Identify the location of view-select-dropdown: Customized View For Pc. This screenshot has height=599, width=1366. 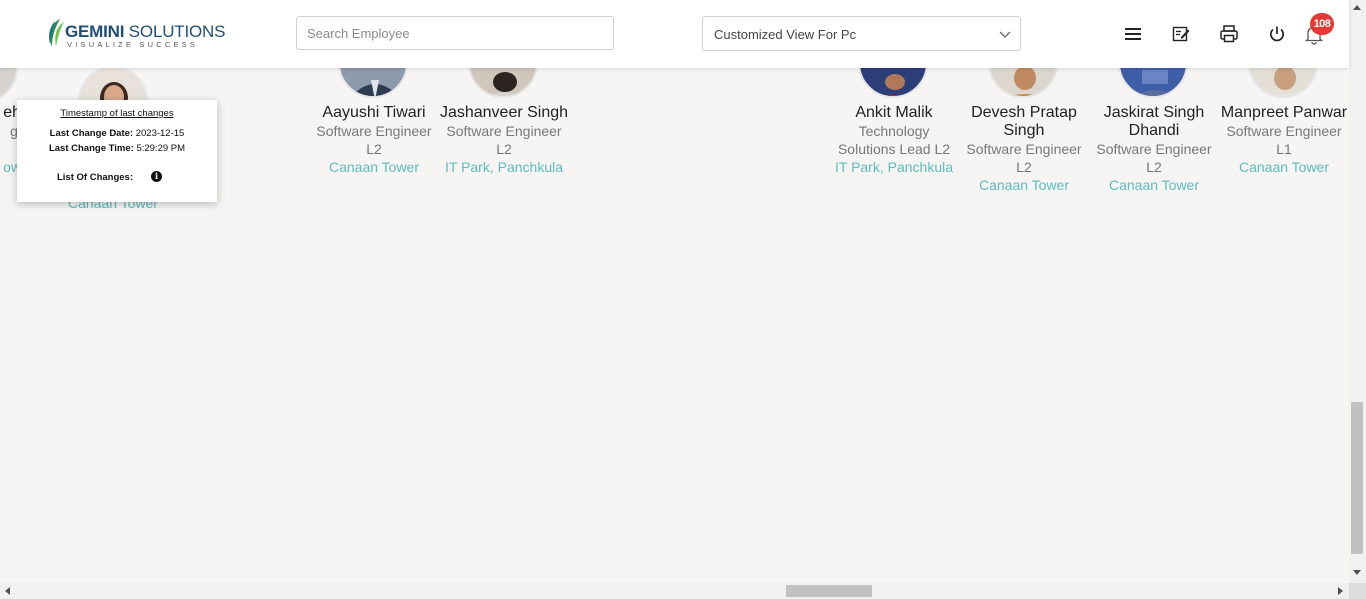
(861, 33).